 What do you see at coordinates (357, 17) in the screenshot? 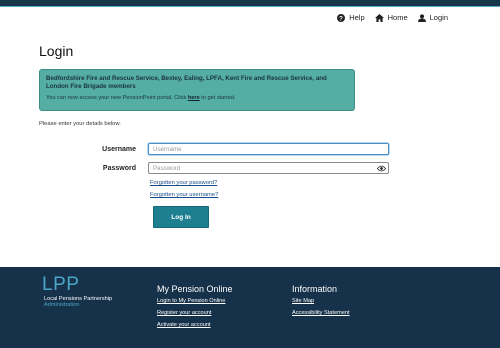
I see `nav-help-label: Help` at bounding box center [357, 17].